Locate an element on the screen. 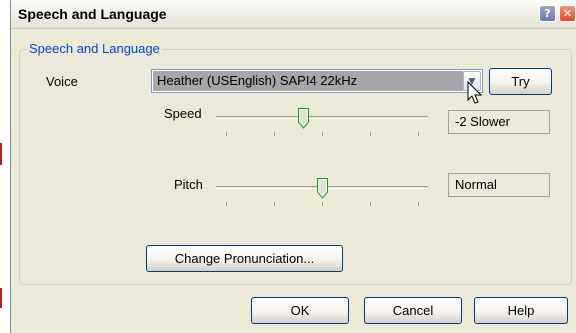 This screenshot has width=576, height=333. ok-button: OK is located at coordinates (300, 310).